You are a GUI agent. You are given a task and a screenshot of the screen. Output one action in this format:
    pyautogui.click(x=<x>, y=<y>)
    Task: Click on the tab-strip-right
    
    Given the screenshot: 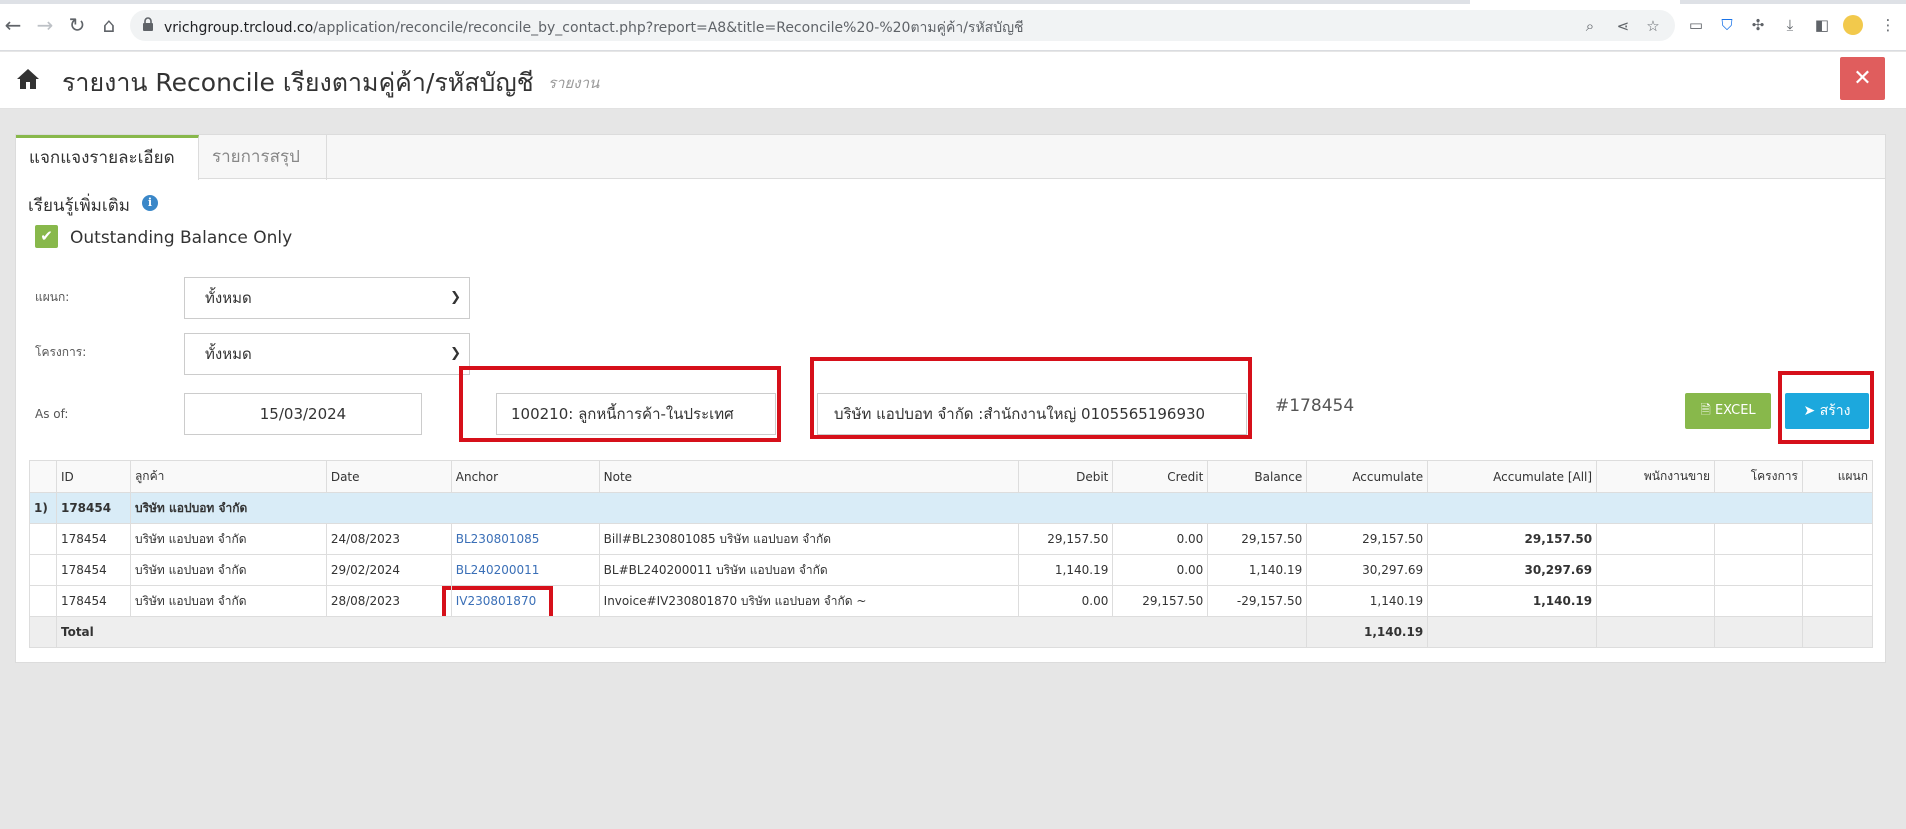 What is the action you would take?
    pyautogui.click(x=1793, y=2)
    